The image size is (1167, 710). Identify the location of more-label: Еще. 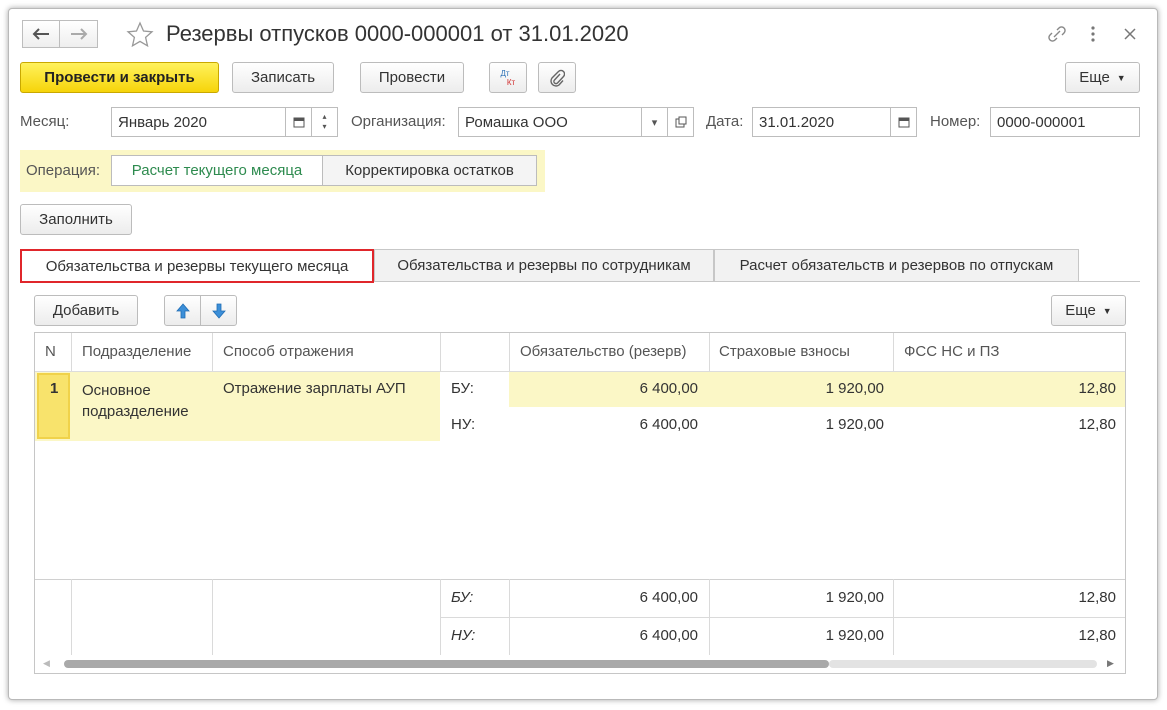
(1094, 77).